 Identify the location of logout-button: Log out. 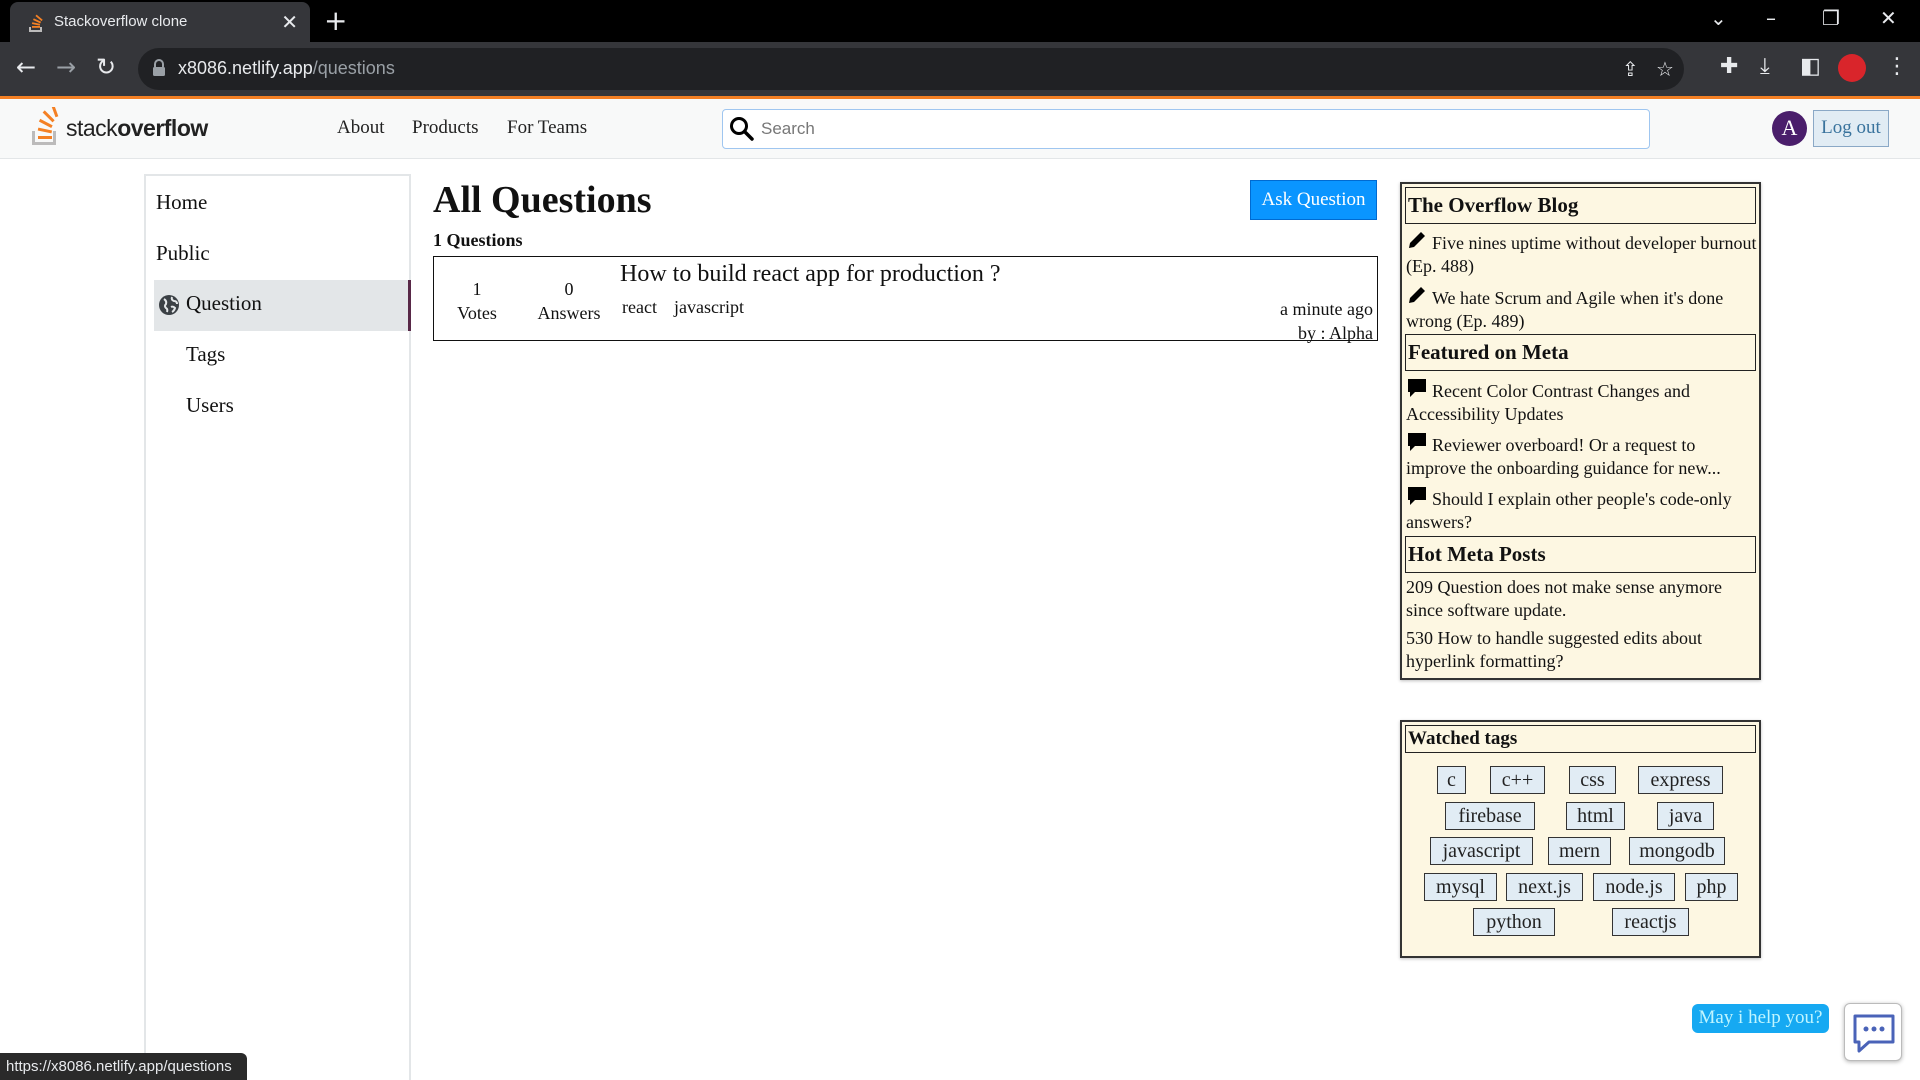
(1851, 128).